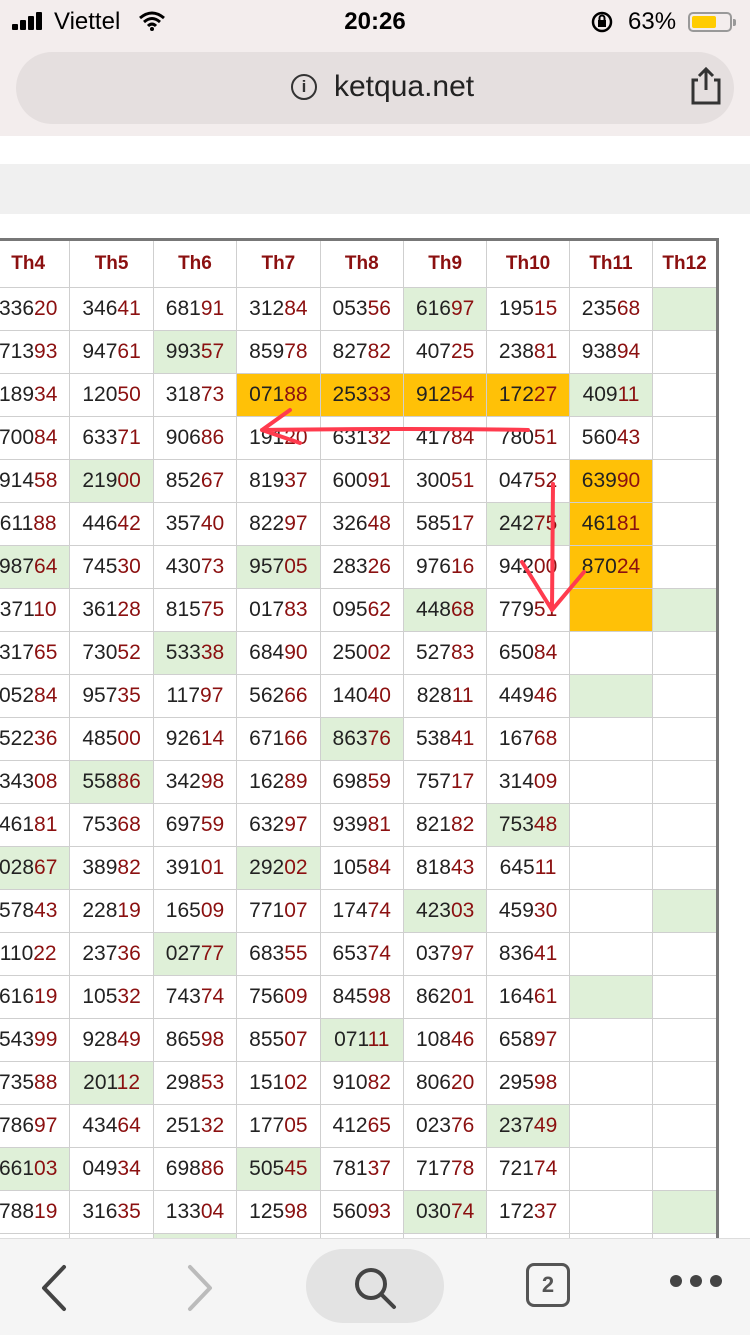  What do you see at coordinates (35, 653) in the screenshot?
I see `result-cell: 31765` at bounding box center [35, 653].